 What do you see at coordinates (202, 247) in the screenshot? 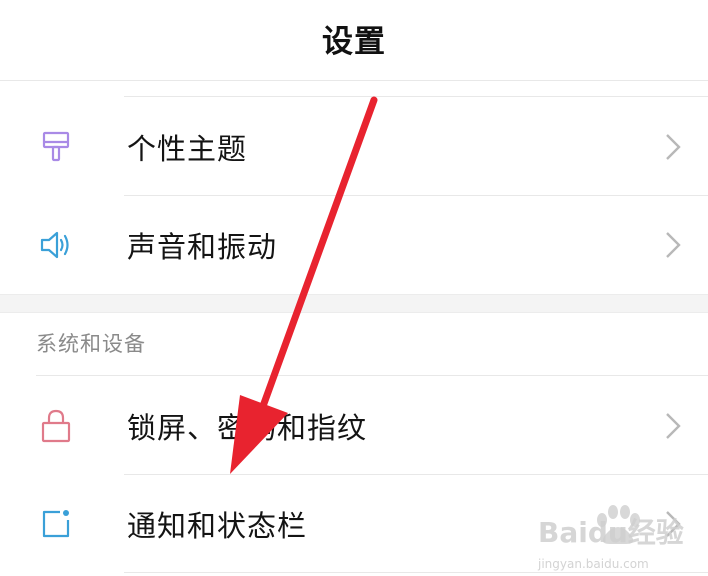
I see `settings-item-label: 声音和振动` at bounding box center [202, 247].